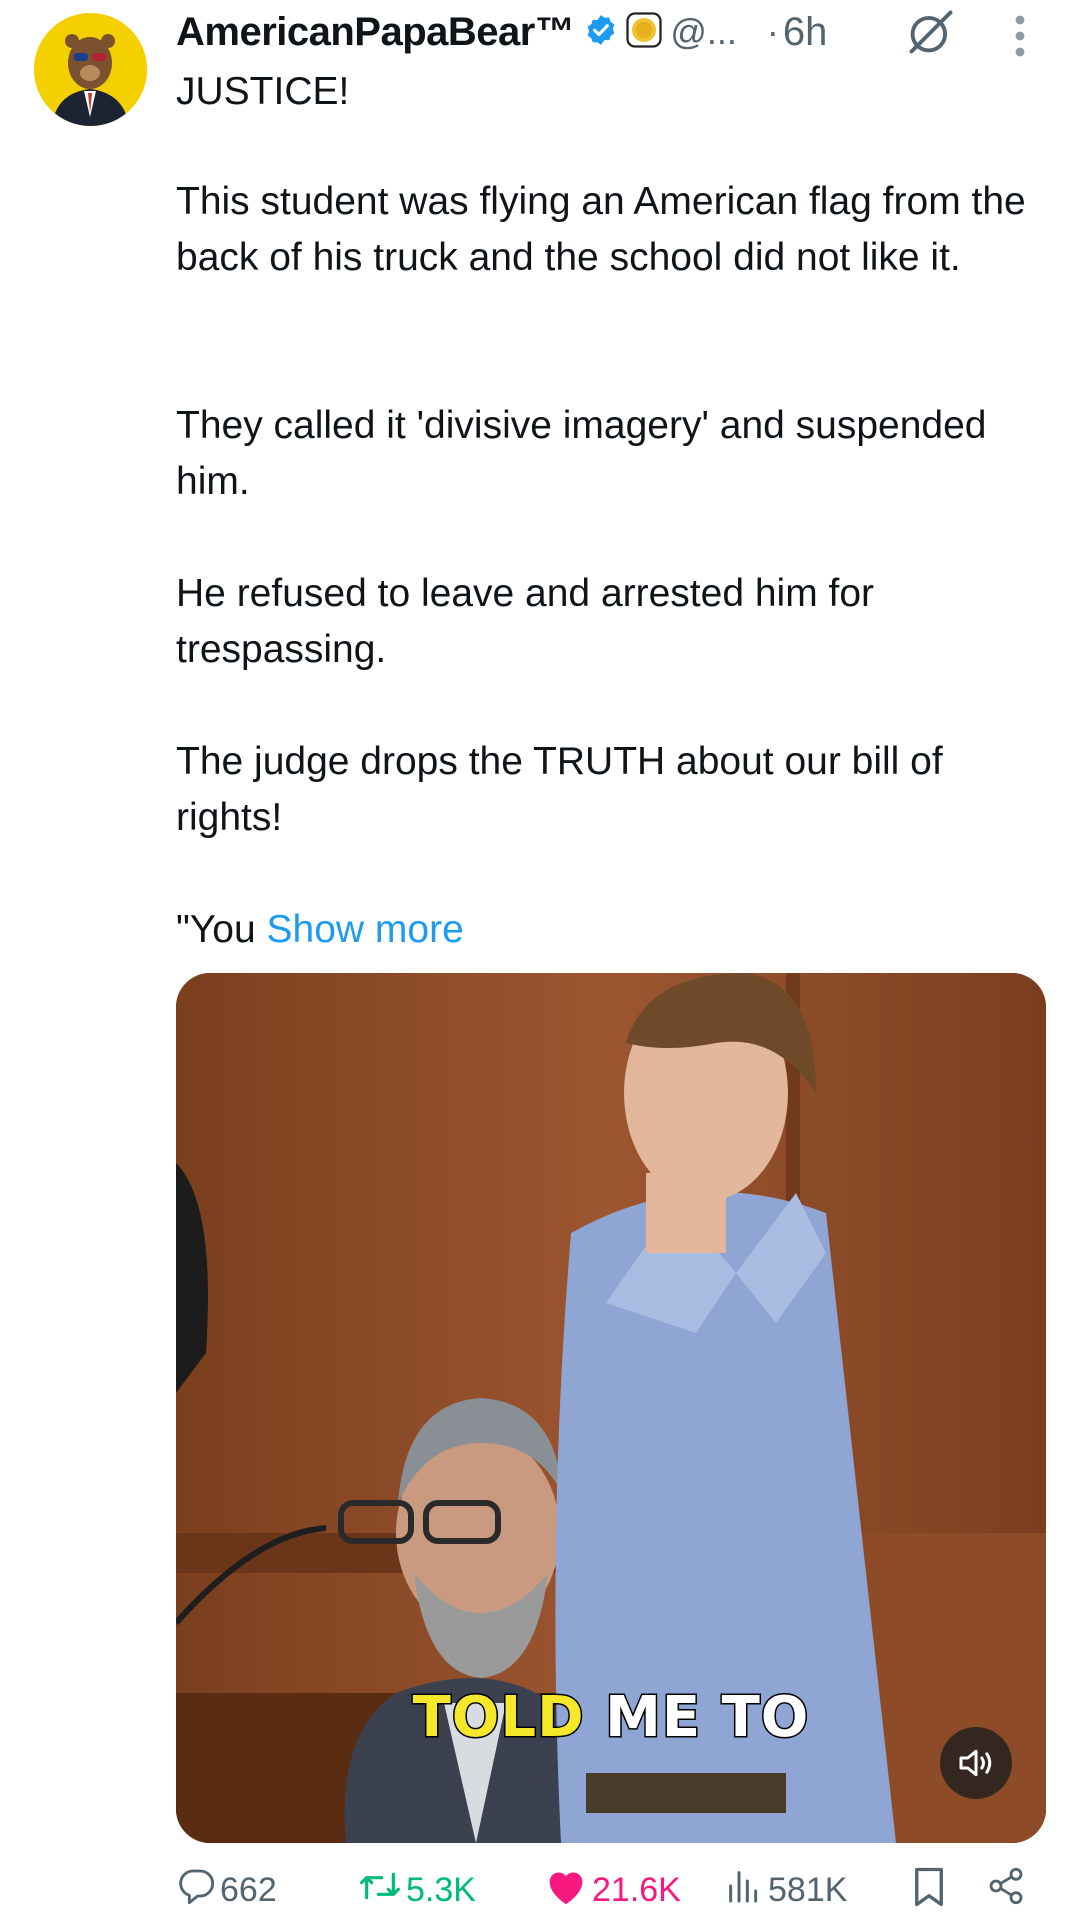  Describe the element at coordinates (805, 32) in the screenshot. I see `post-time: 6h` at that location.